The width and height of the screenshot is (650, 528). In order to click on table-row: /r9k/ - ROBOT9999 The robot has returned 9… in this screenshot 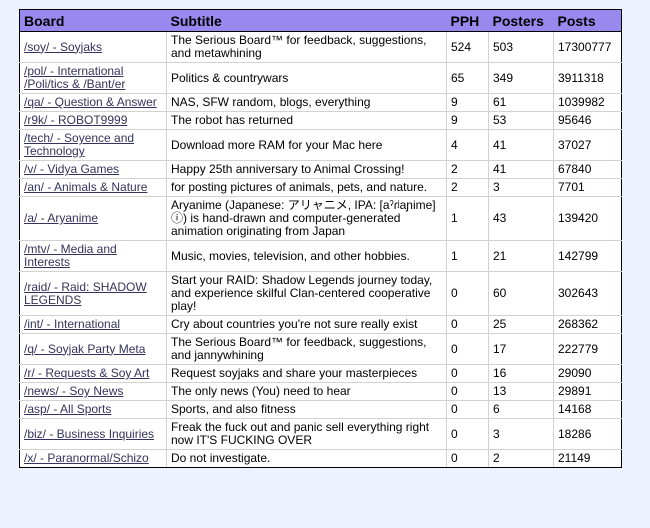, I will do `click(320, 120)`.